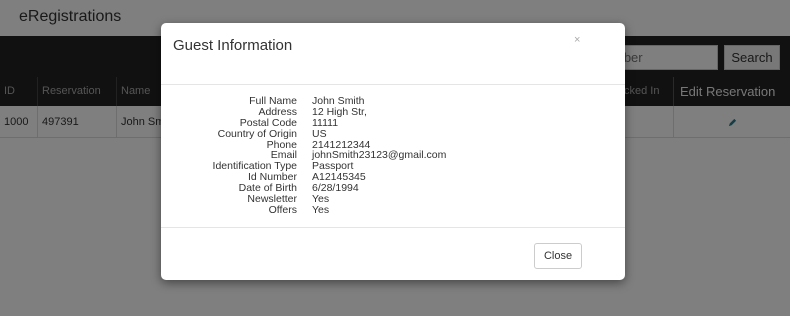  Describe the element at coordinates (393, 199) in the screenshot. I see `info-row-newsletter: Newsletter Yes` at that location.